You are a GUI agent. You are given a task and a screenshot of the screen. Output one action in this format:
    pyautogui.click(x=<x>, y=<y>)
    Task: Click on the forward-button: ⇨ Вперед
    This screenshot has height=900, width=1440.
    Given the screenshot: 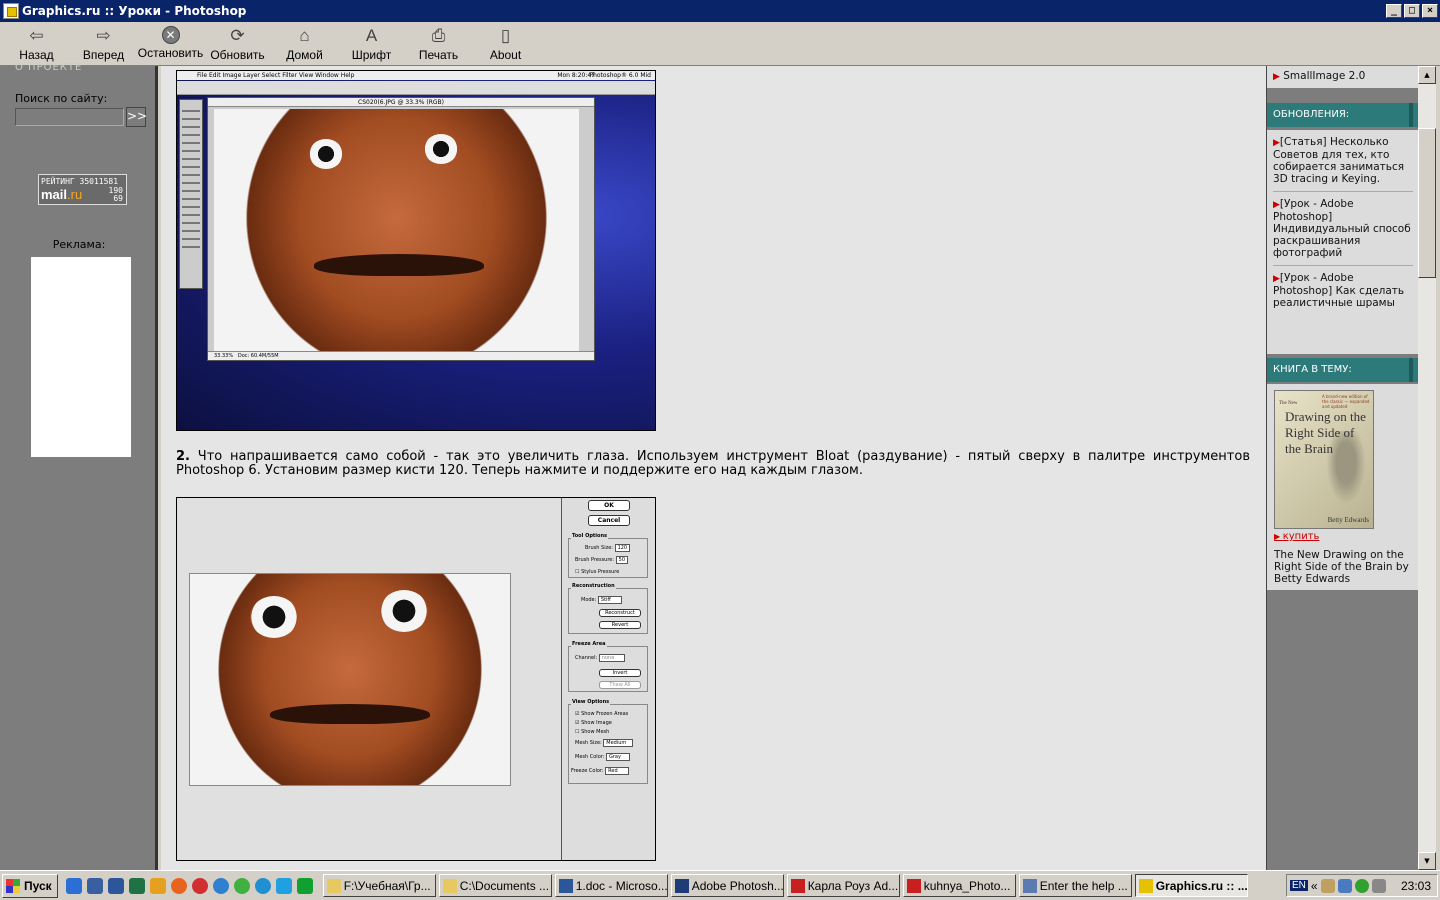 What is the action you would take?
    pyautogui.click(x=103, y=43)
    